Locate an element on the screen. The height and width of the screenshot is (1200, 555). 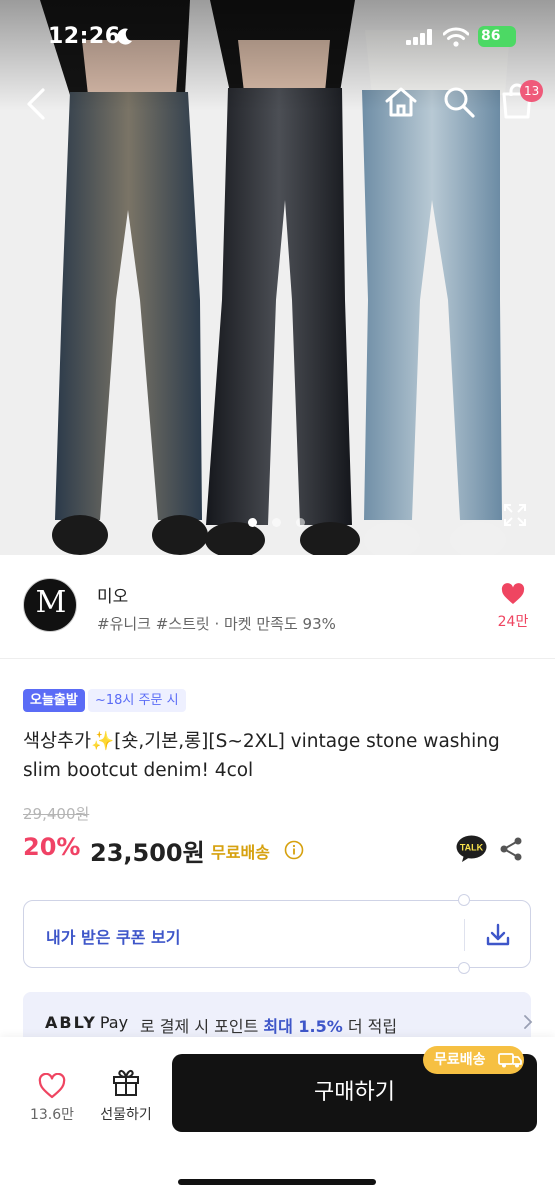
download-icon is located at coordinates (498, 935).